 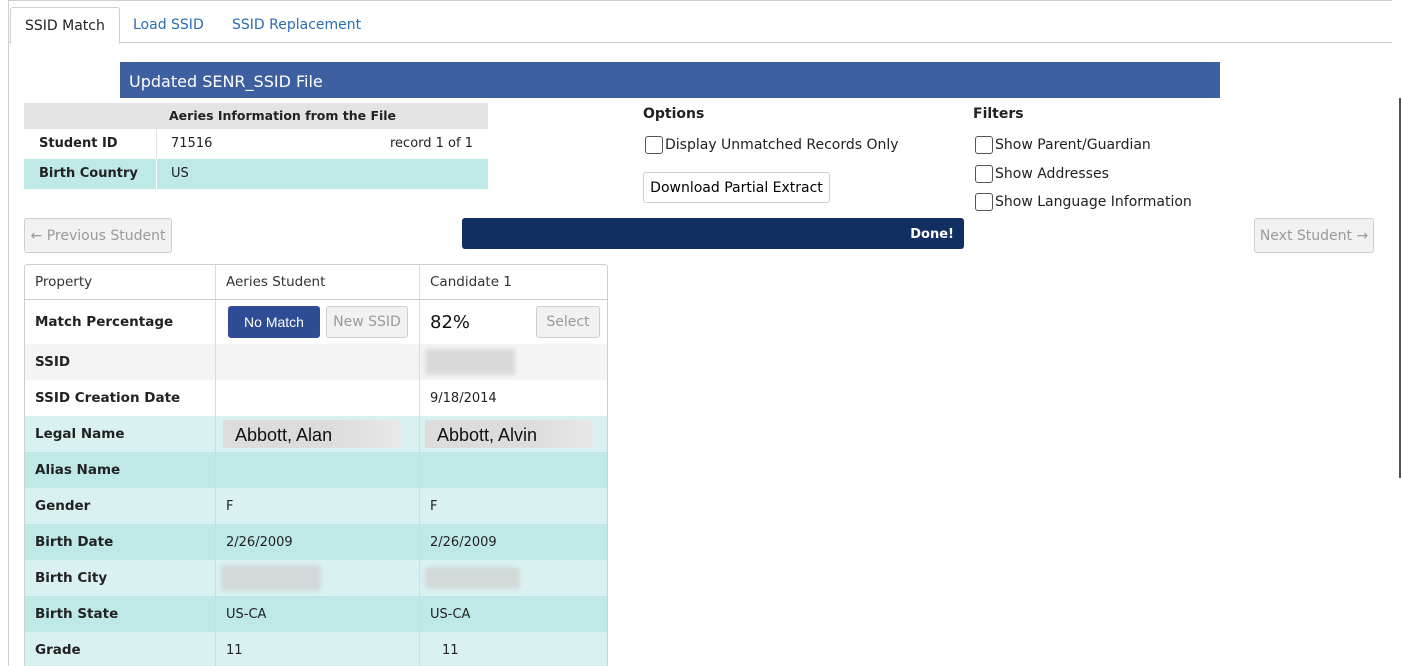 I want to click on file-info-row-student-id: Student ID 71516 record 1 of 1, so click(x=256, y=144).